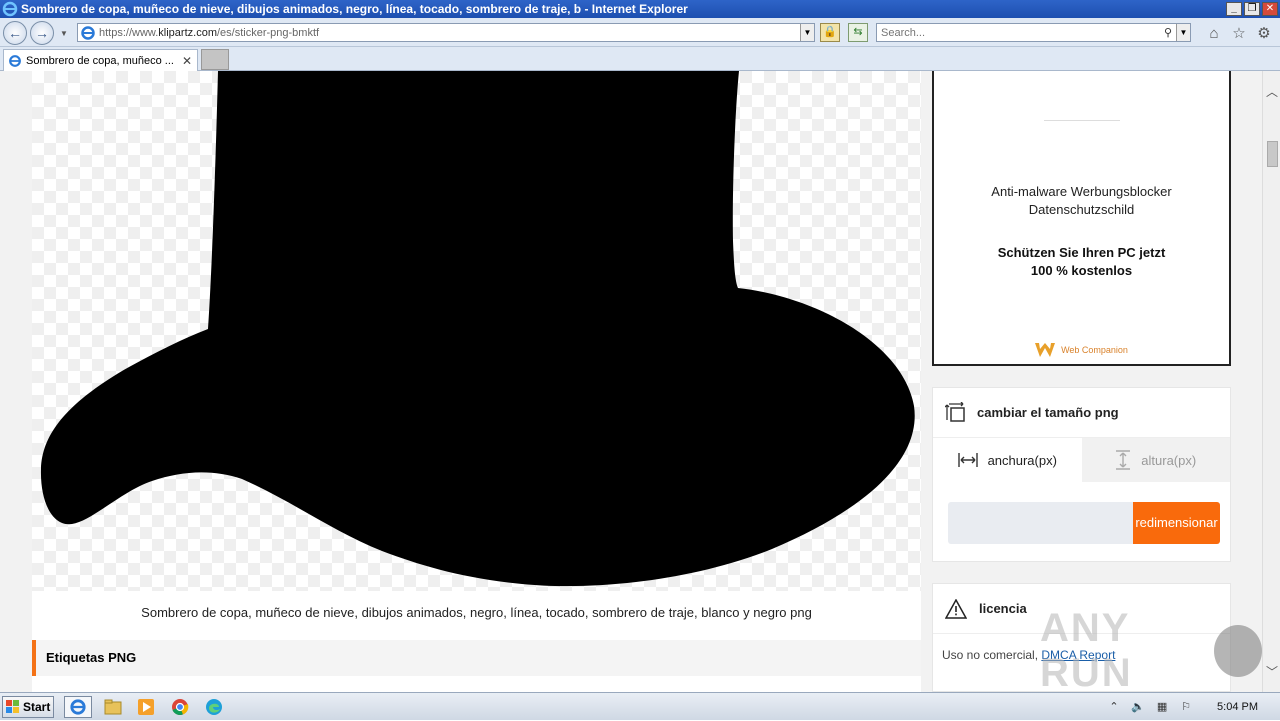 This screenshot has height=721, width=1280. I want to click on scroll-thumb, so click(1272, 154).